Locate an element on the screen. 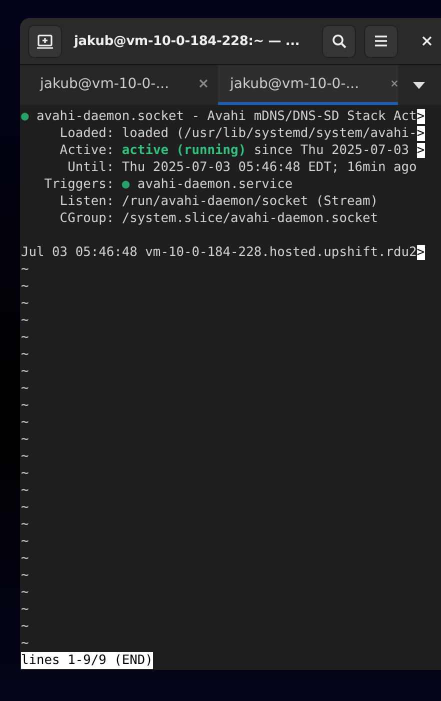 Image resolution: width=441 pixels, height=701 pixels. terminal-line: CGroup: /system.slice/avahi-daemon.socket is located at coordinates (218, 218).